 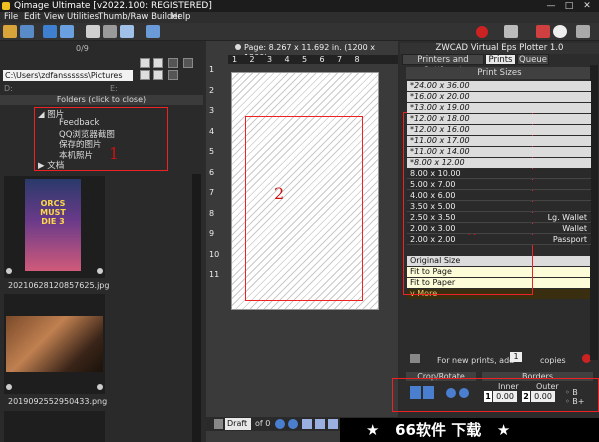 I want to click on scan-icon, so click(x=50, y=31).